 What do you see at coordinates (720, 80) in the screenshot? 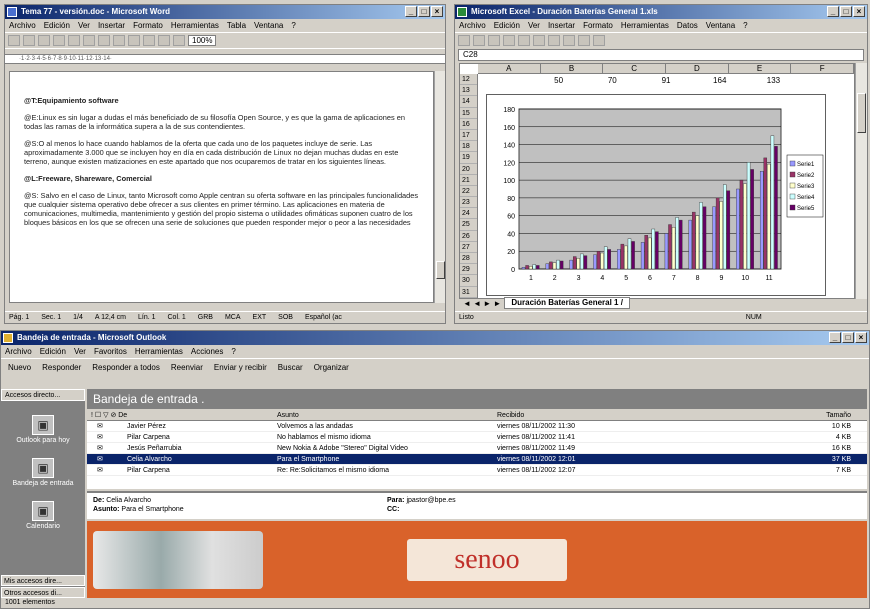
I see `cell: 164` at bounding box center [720, 80].